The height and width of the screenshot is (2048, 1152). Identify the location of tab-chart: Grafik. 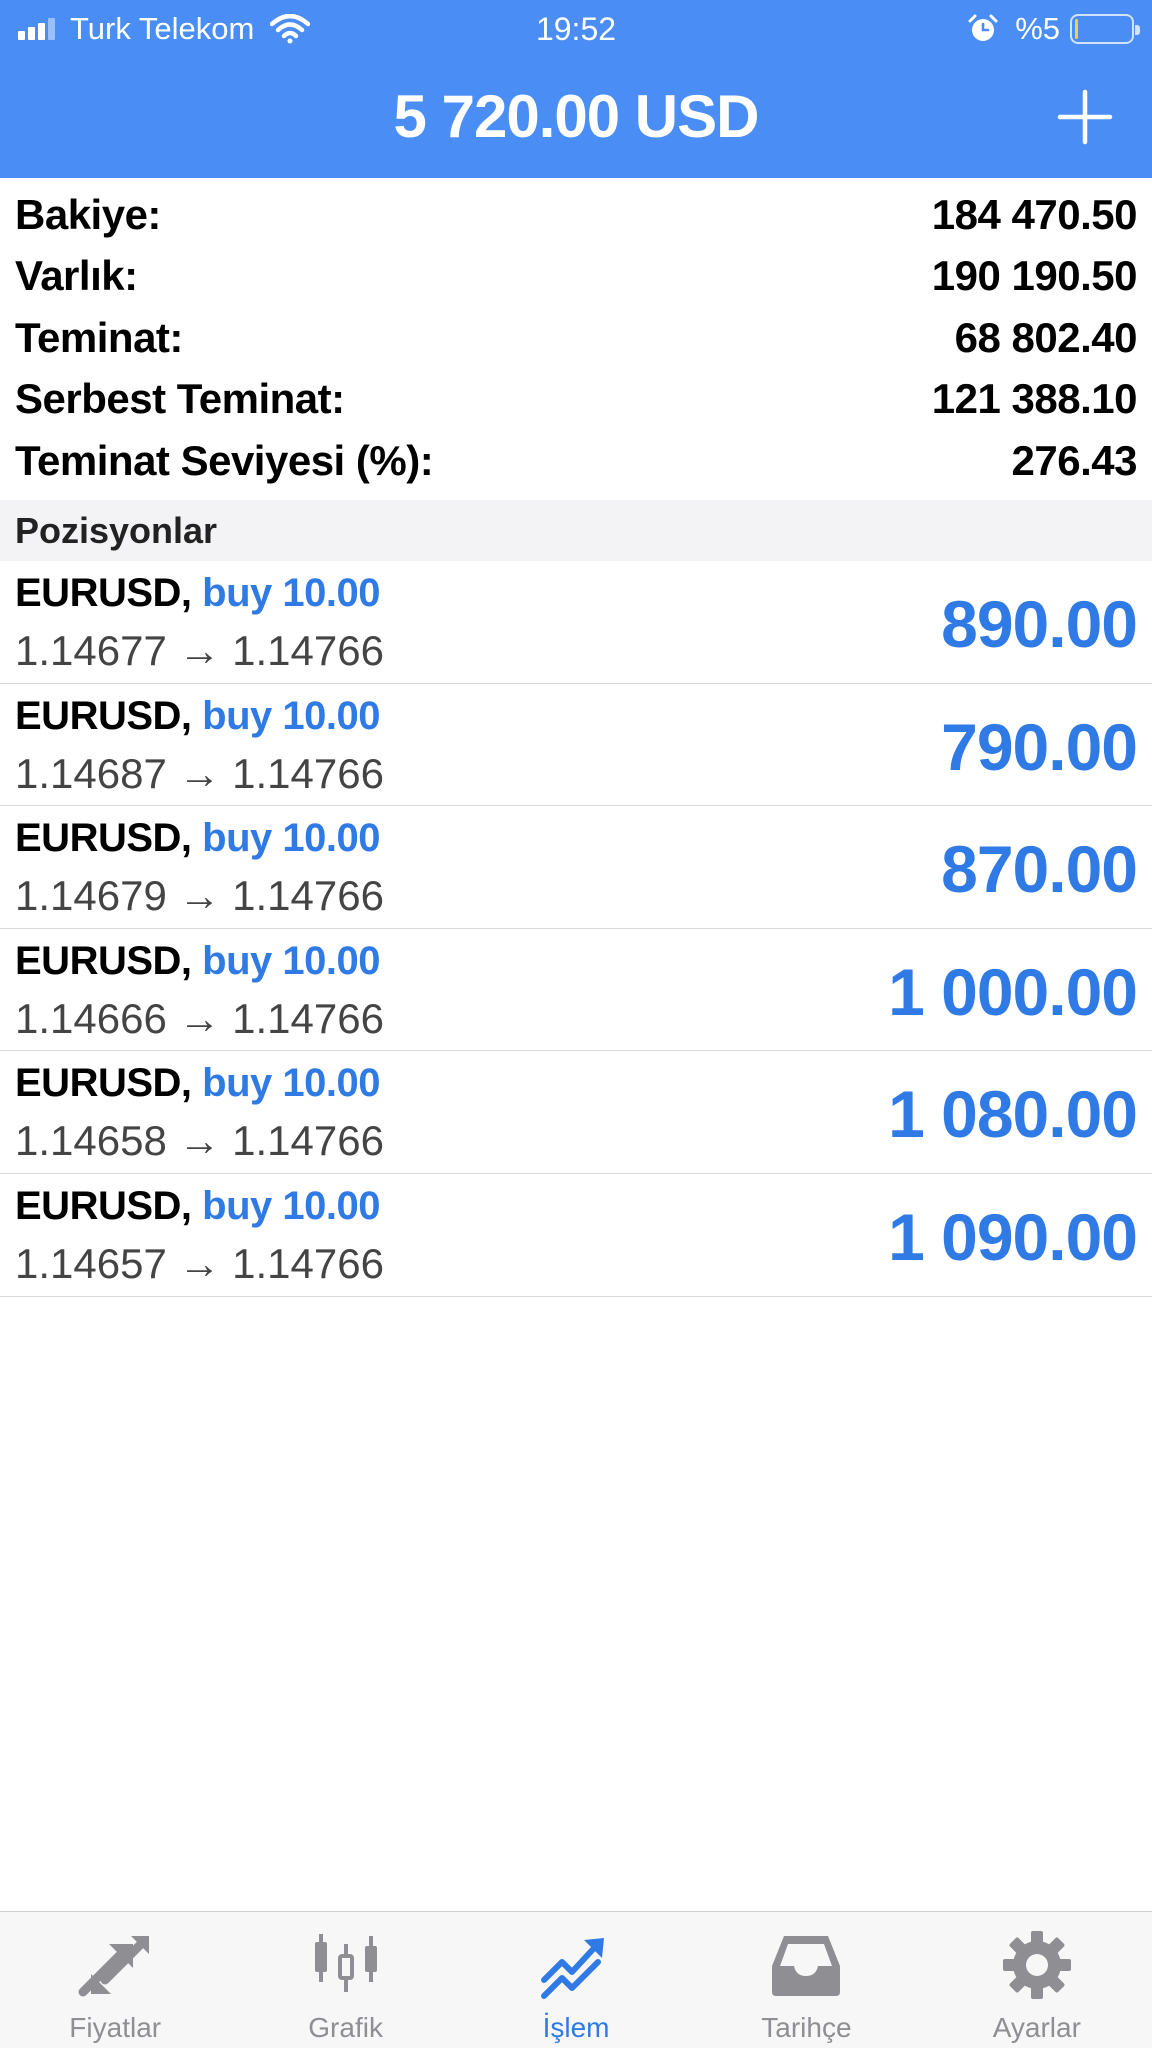
(345, 1980).